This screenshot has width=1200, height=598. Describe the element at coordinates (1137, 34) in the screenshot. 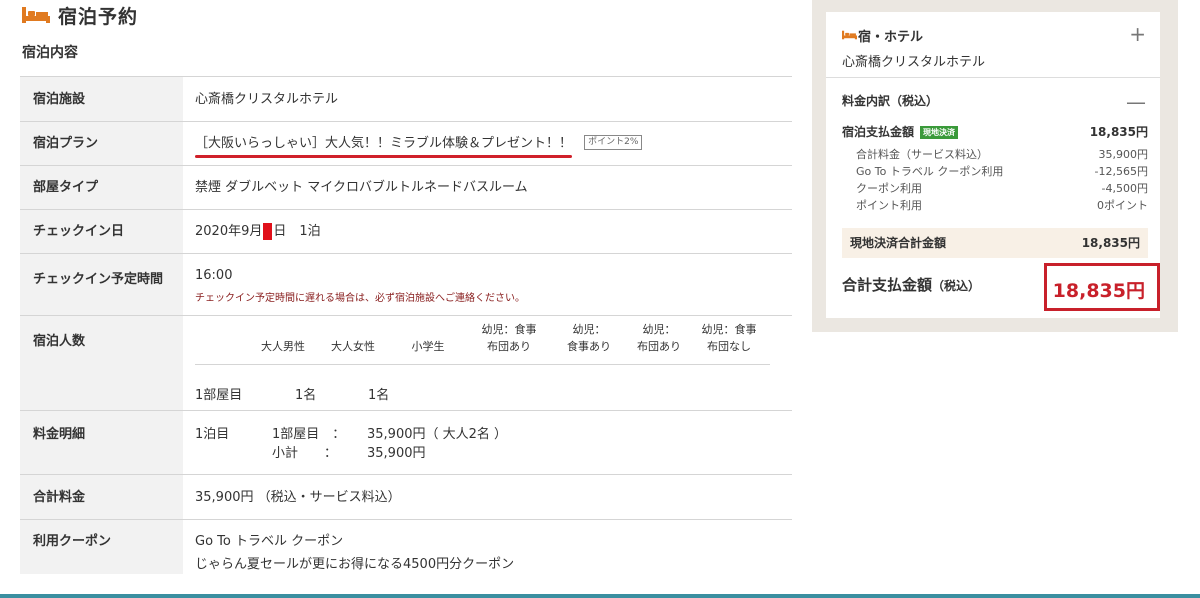

I see `expand-icon: +` at that location.